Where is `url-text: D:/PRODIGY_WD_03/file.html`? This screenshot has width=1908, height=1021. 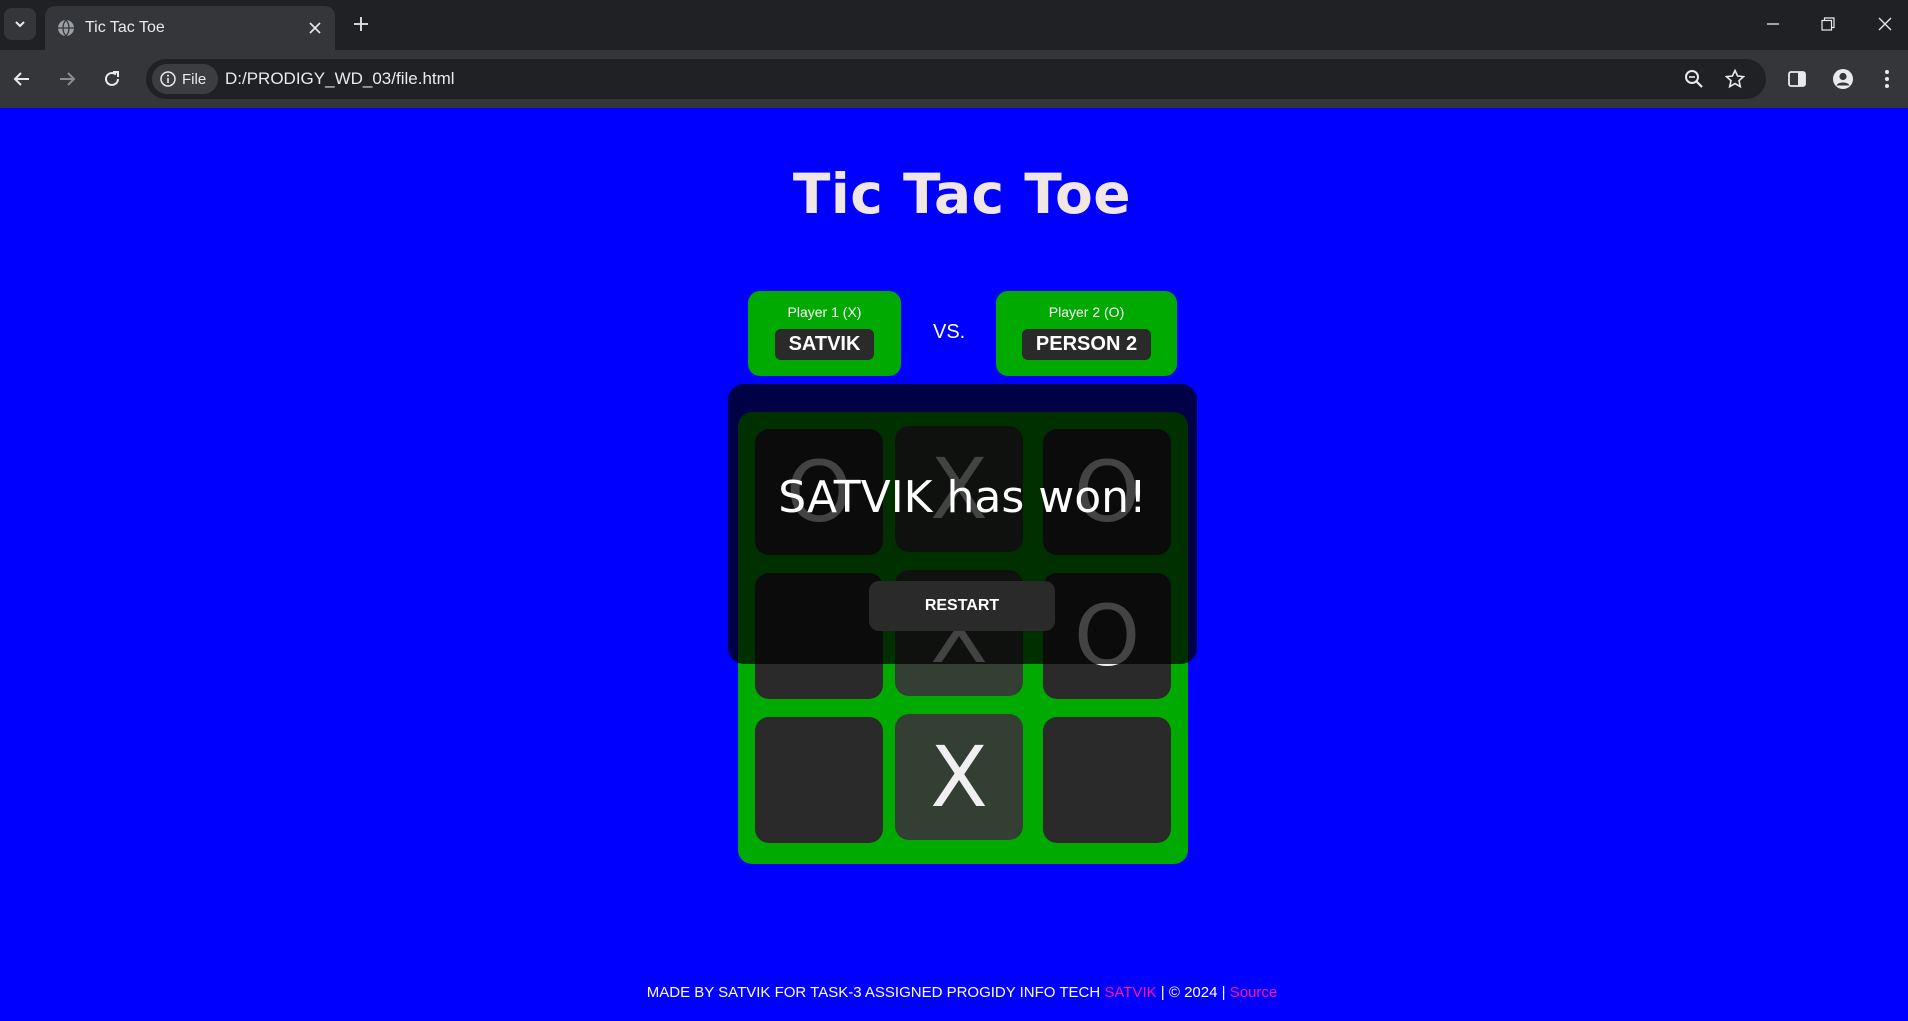
url-text: D:/PRODIGY_WD_03/file.html is located at coordinates (340, 79).